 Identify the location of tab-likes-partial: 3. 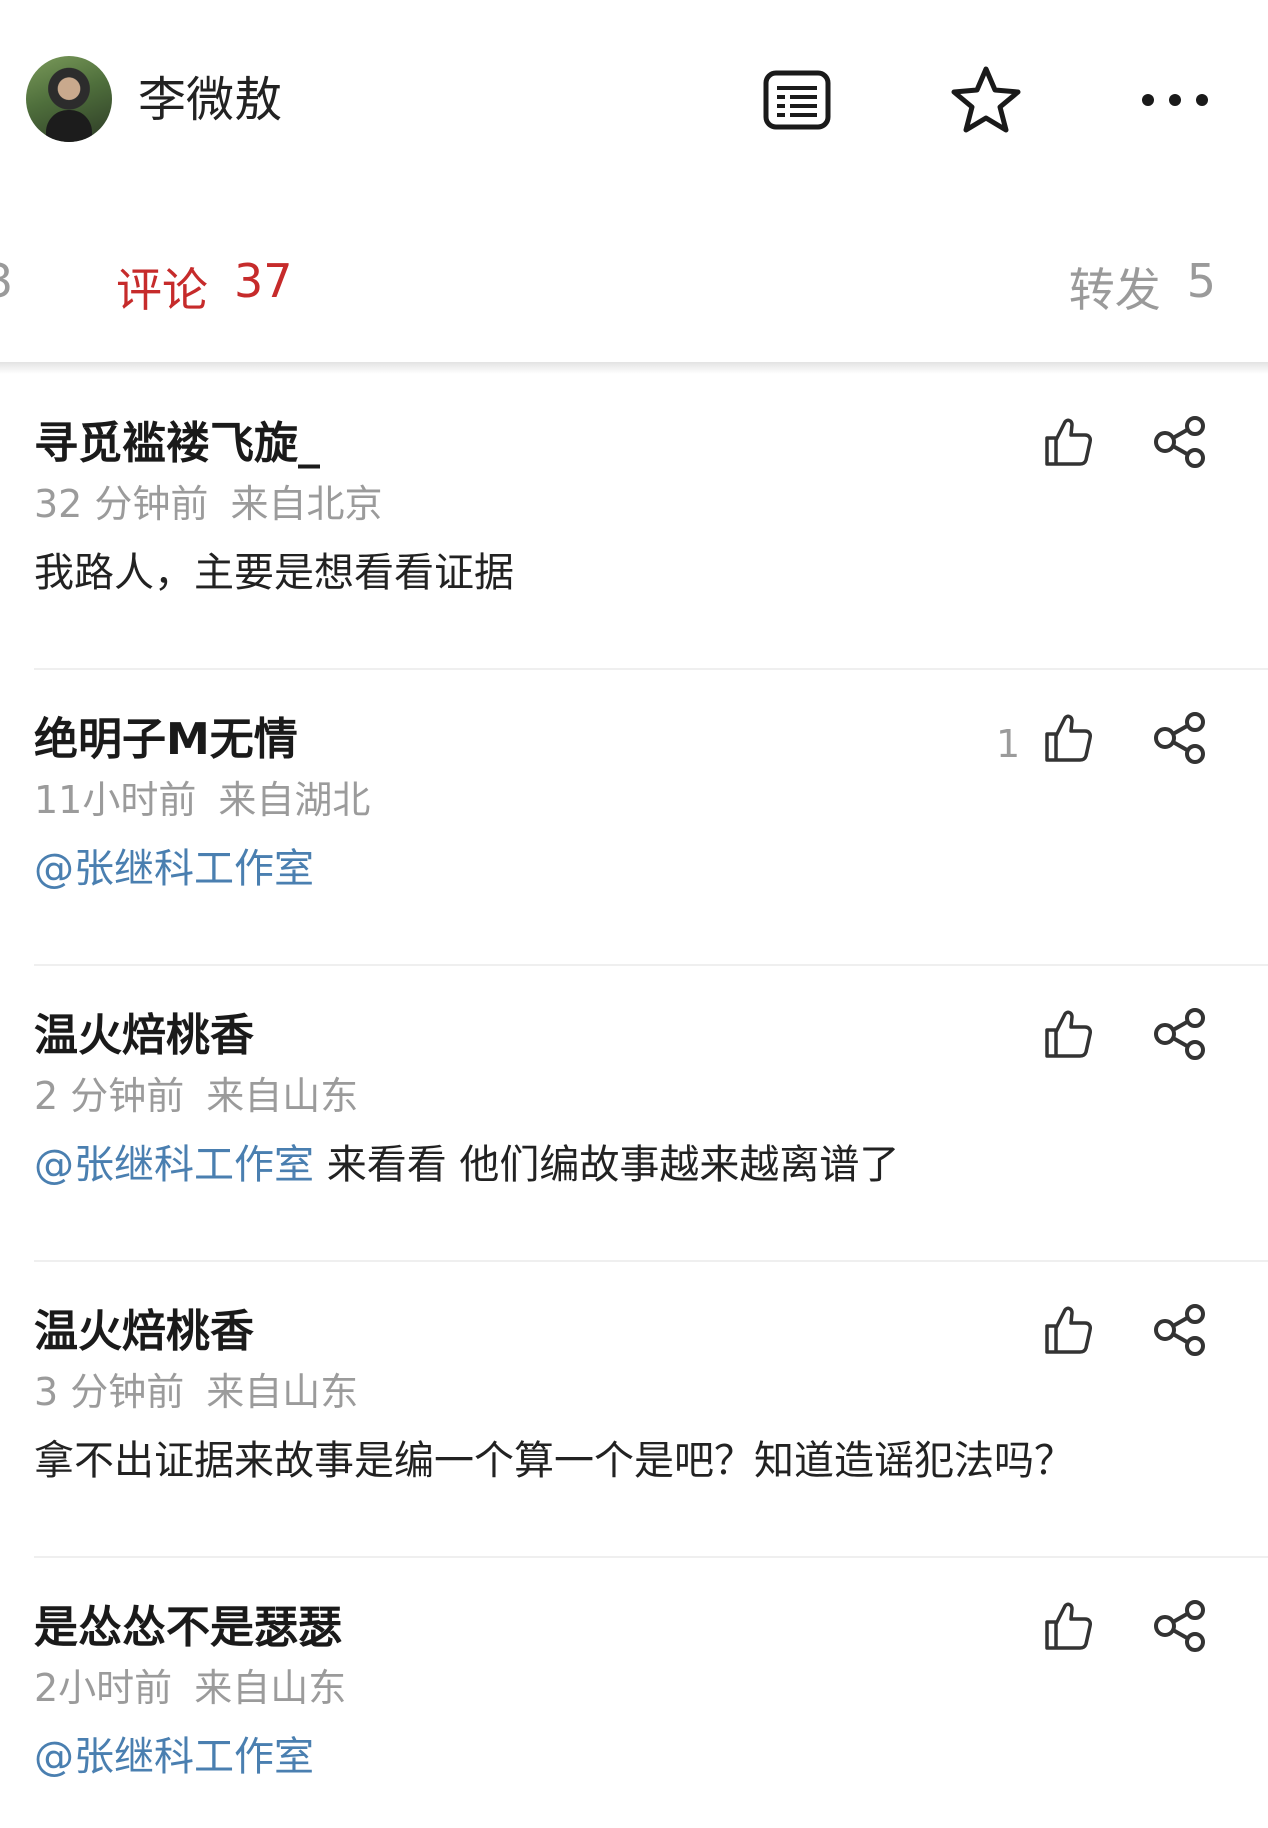
(6, 281).